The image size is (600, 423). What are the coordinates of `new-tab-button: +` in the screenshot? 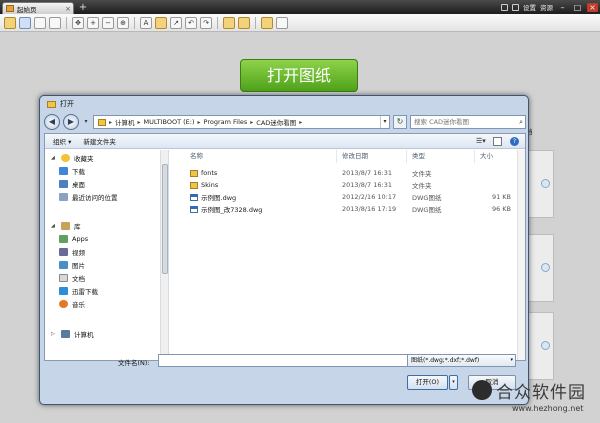 It's located at (83, 8).